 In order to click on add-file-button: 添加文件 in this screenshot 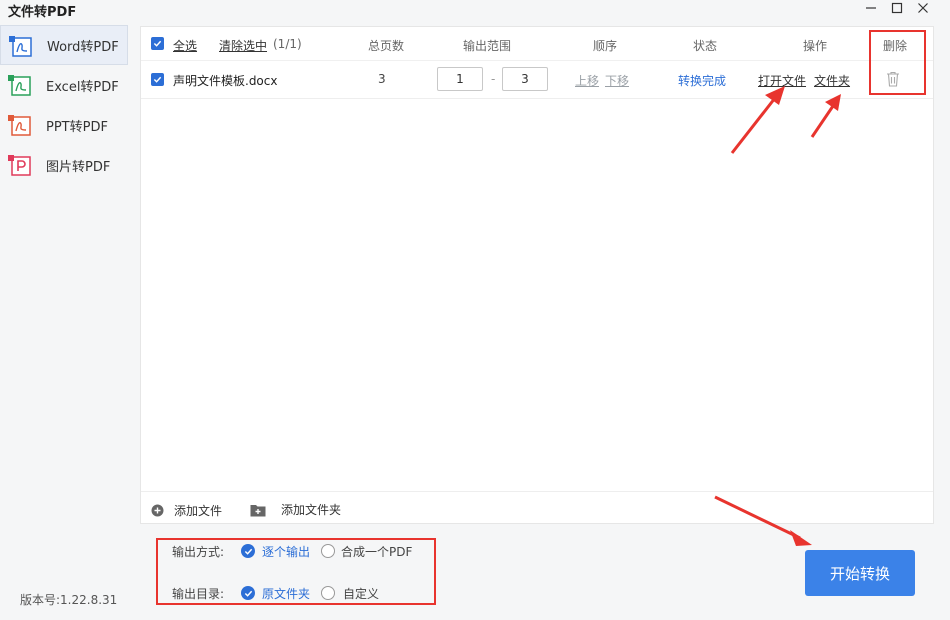, I will do `click(186, 510)`.